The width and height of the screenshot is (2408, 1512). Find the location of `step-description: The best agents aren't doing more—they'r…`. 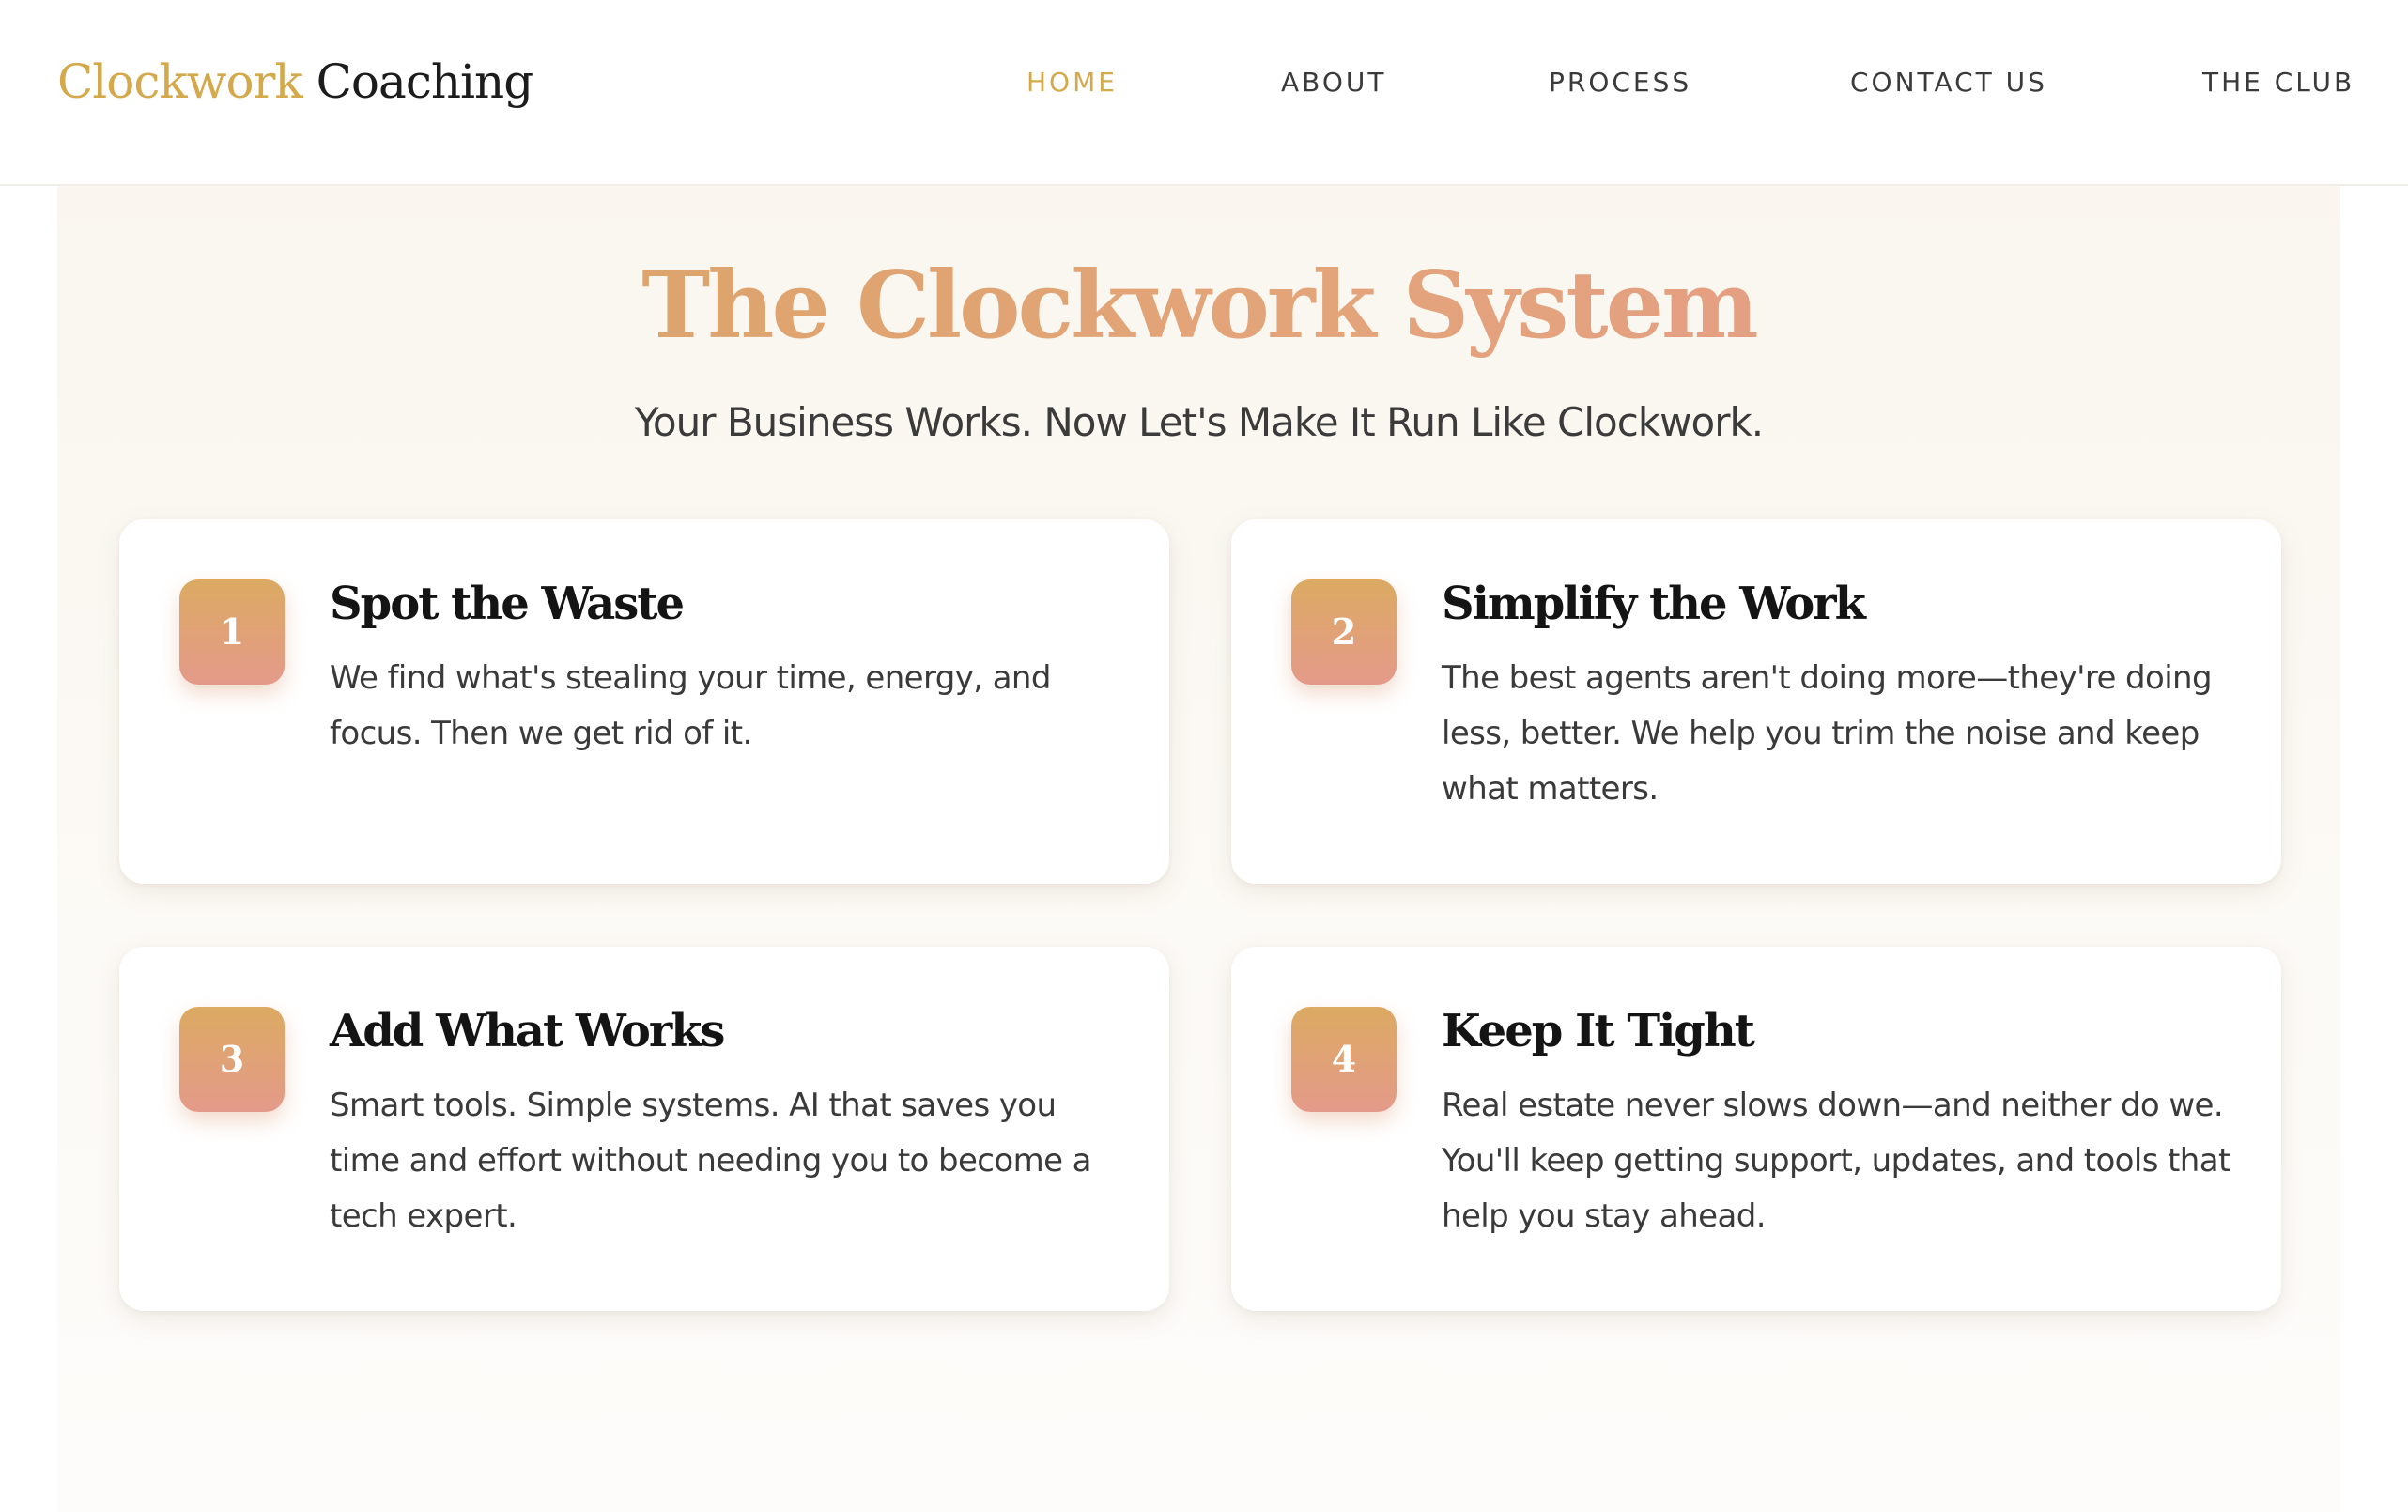

step-description: The best agents aren't doing more—they'r… is located at coordinates (1827, 734).